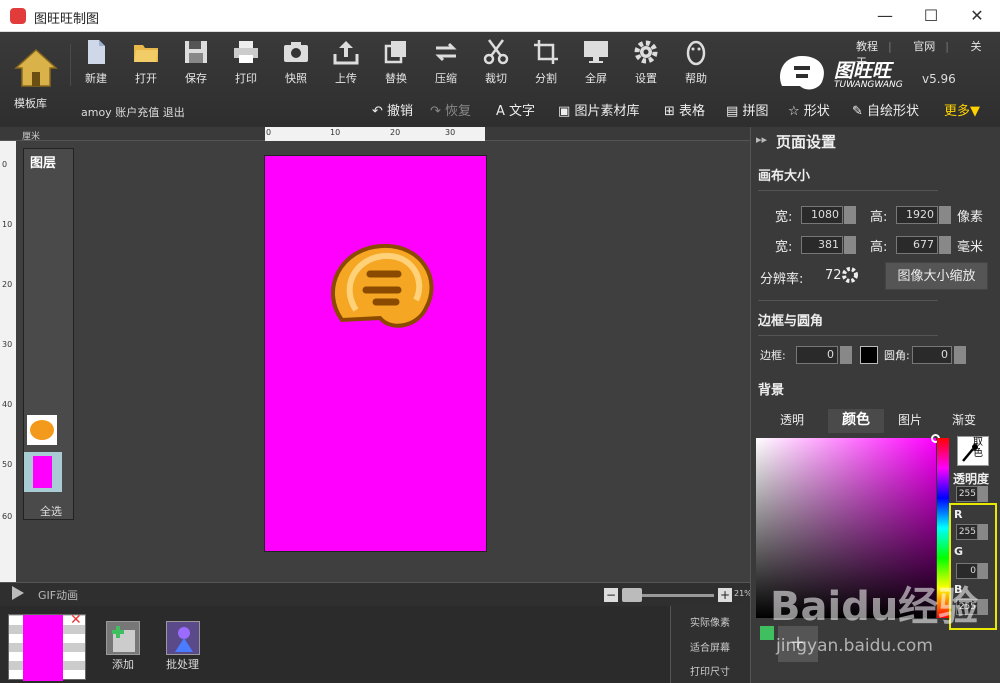 The image size is (1000, 683). What do you see at coordinates (182, 664) in the screenshot?
I see `batch-process-label: 批处理` at bounding box center [182, 664].